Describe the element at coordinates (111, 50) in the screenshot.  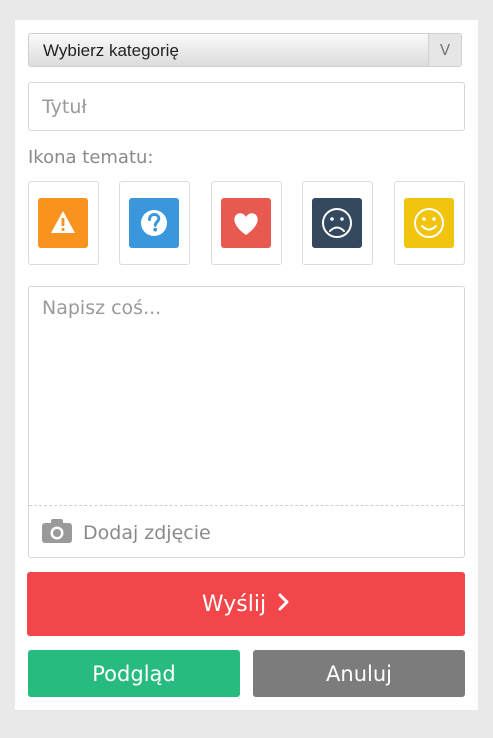
I see `category-select-label: Wybierz kategorię` at that location.